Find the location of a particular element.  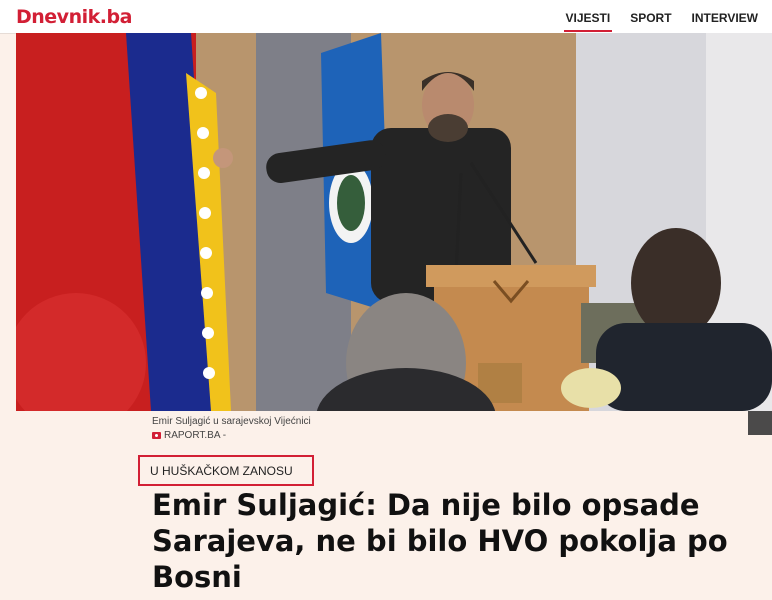

main-nav: VIJESTI SPORT INTERVIEW is located at coordinates (662, 16).